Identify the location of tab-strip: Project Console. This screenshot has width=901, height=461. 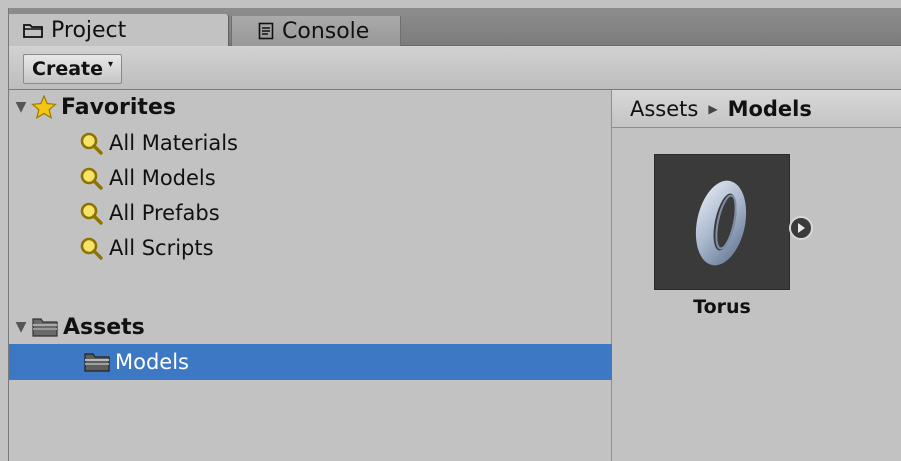
(455, 27).